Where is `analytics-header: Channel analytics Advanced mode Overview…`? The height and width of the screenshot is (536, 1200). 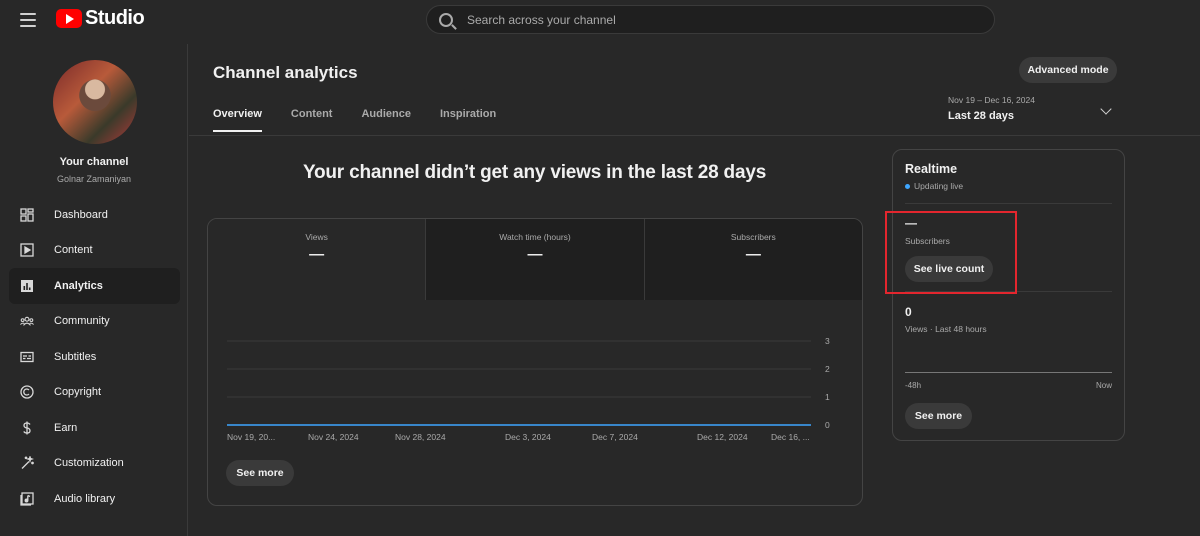
analytics-header: Channel analytics Advanced mode Overview… is located at coordinates (694, 90).